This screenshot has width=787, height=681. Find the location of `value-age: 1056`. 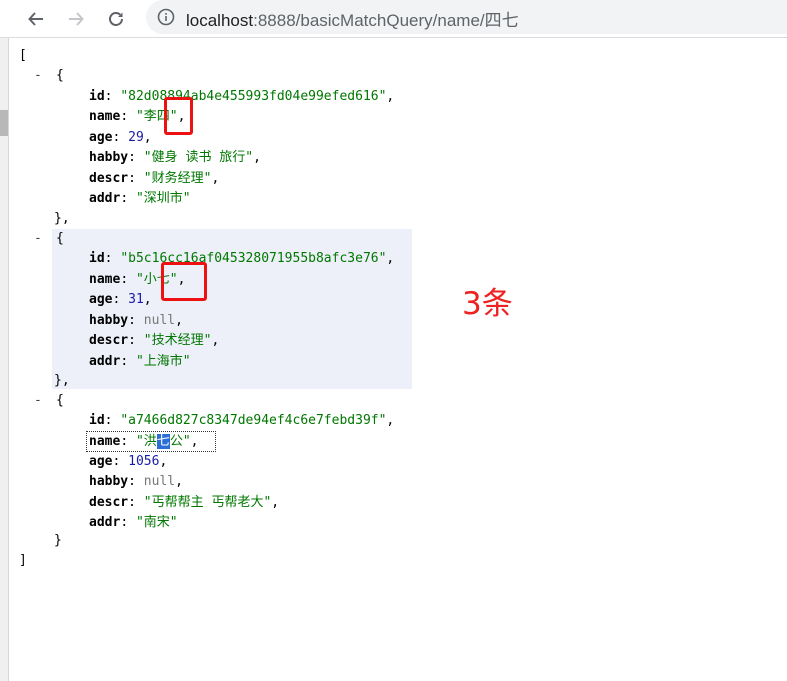

value-age: 1056 is located at coordinates (144, 461).